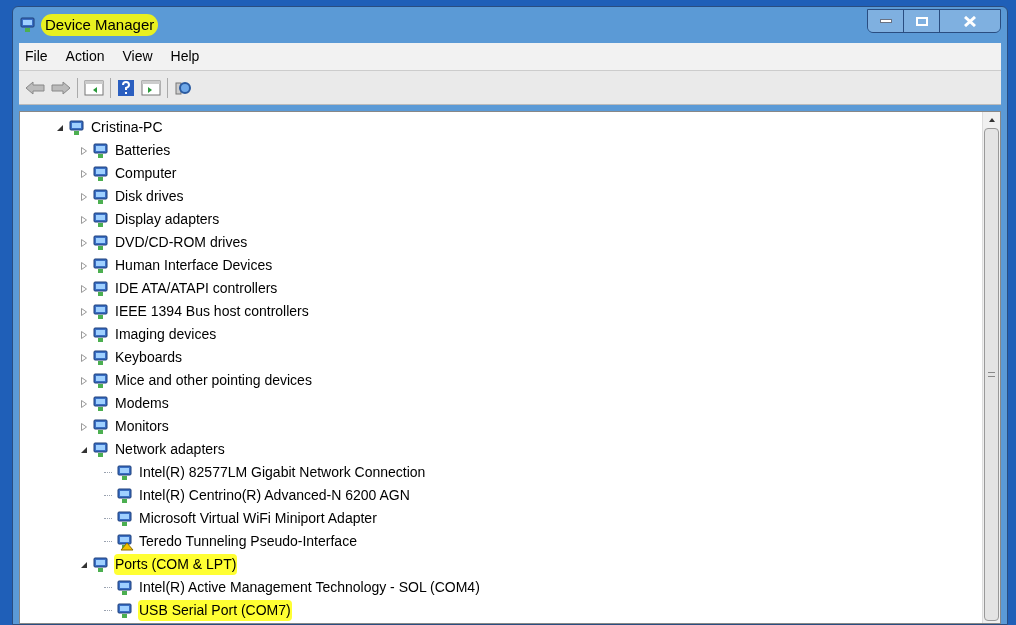 The height and width of the screenshot is (625, 1016). What do you see at coordinates (166, 334) in the screenshot?
I see `tree-item: Imaging devices` at bounding box center [166, 334].